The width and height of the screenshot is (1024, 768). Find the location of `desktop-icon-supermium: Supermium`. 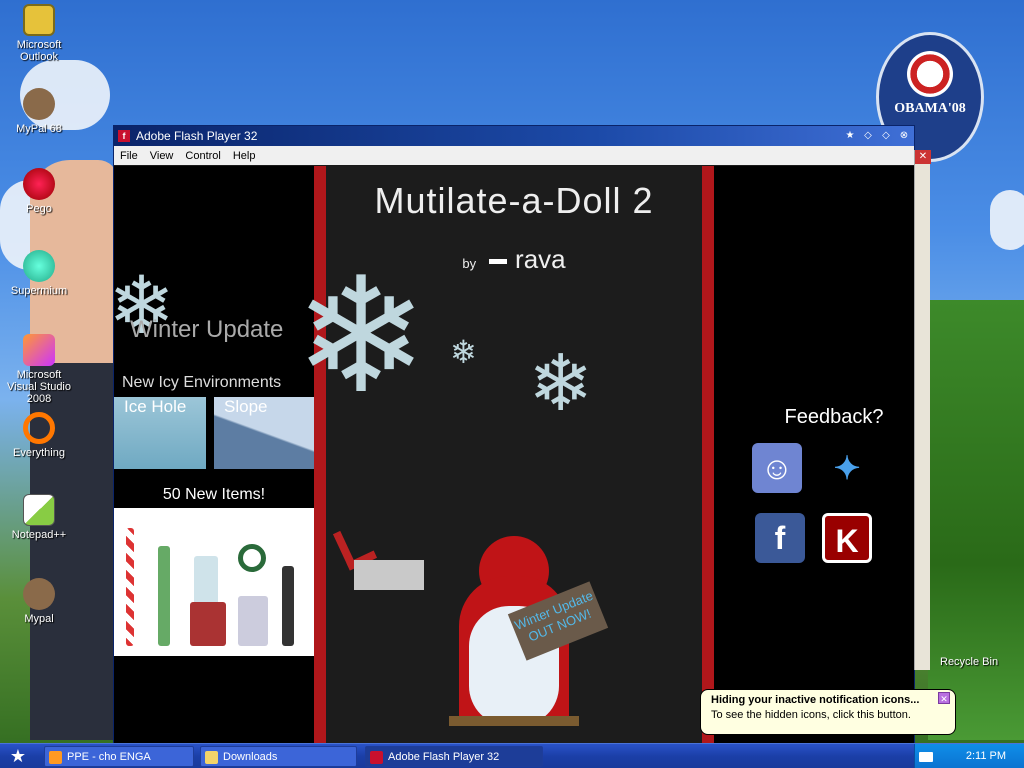

desktop-icon-supermium: Supermium is located at coordinates (39, 273).